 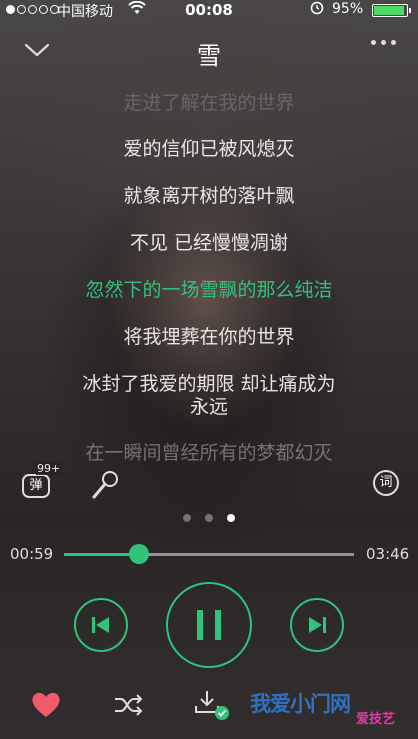 What do you see at coordinates (105, 485) in the screenshot?
I see `microphone-icon` at bounding box center [105, 485].